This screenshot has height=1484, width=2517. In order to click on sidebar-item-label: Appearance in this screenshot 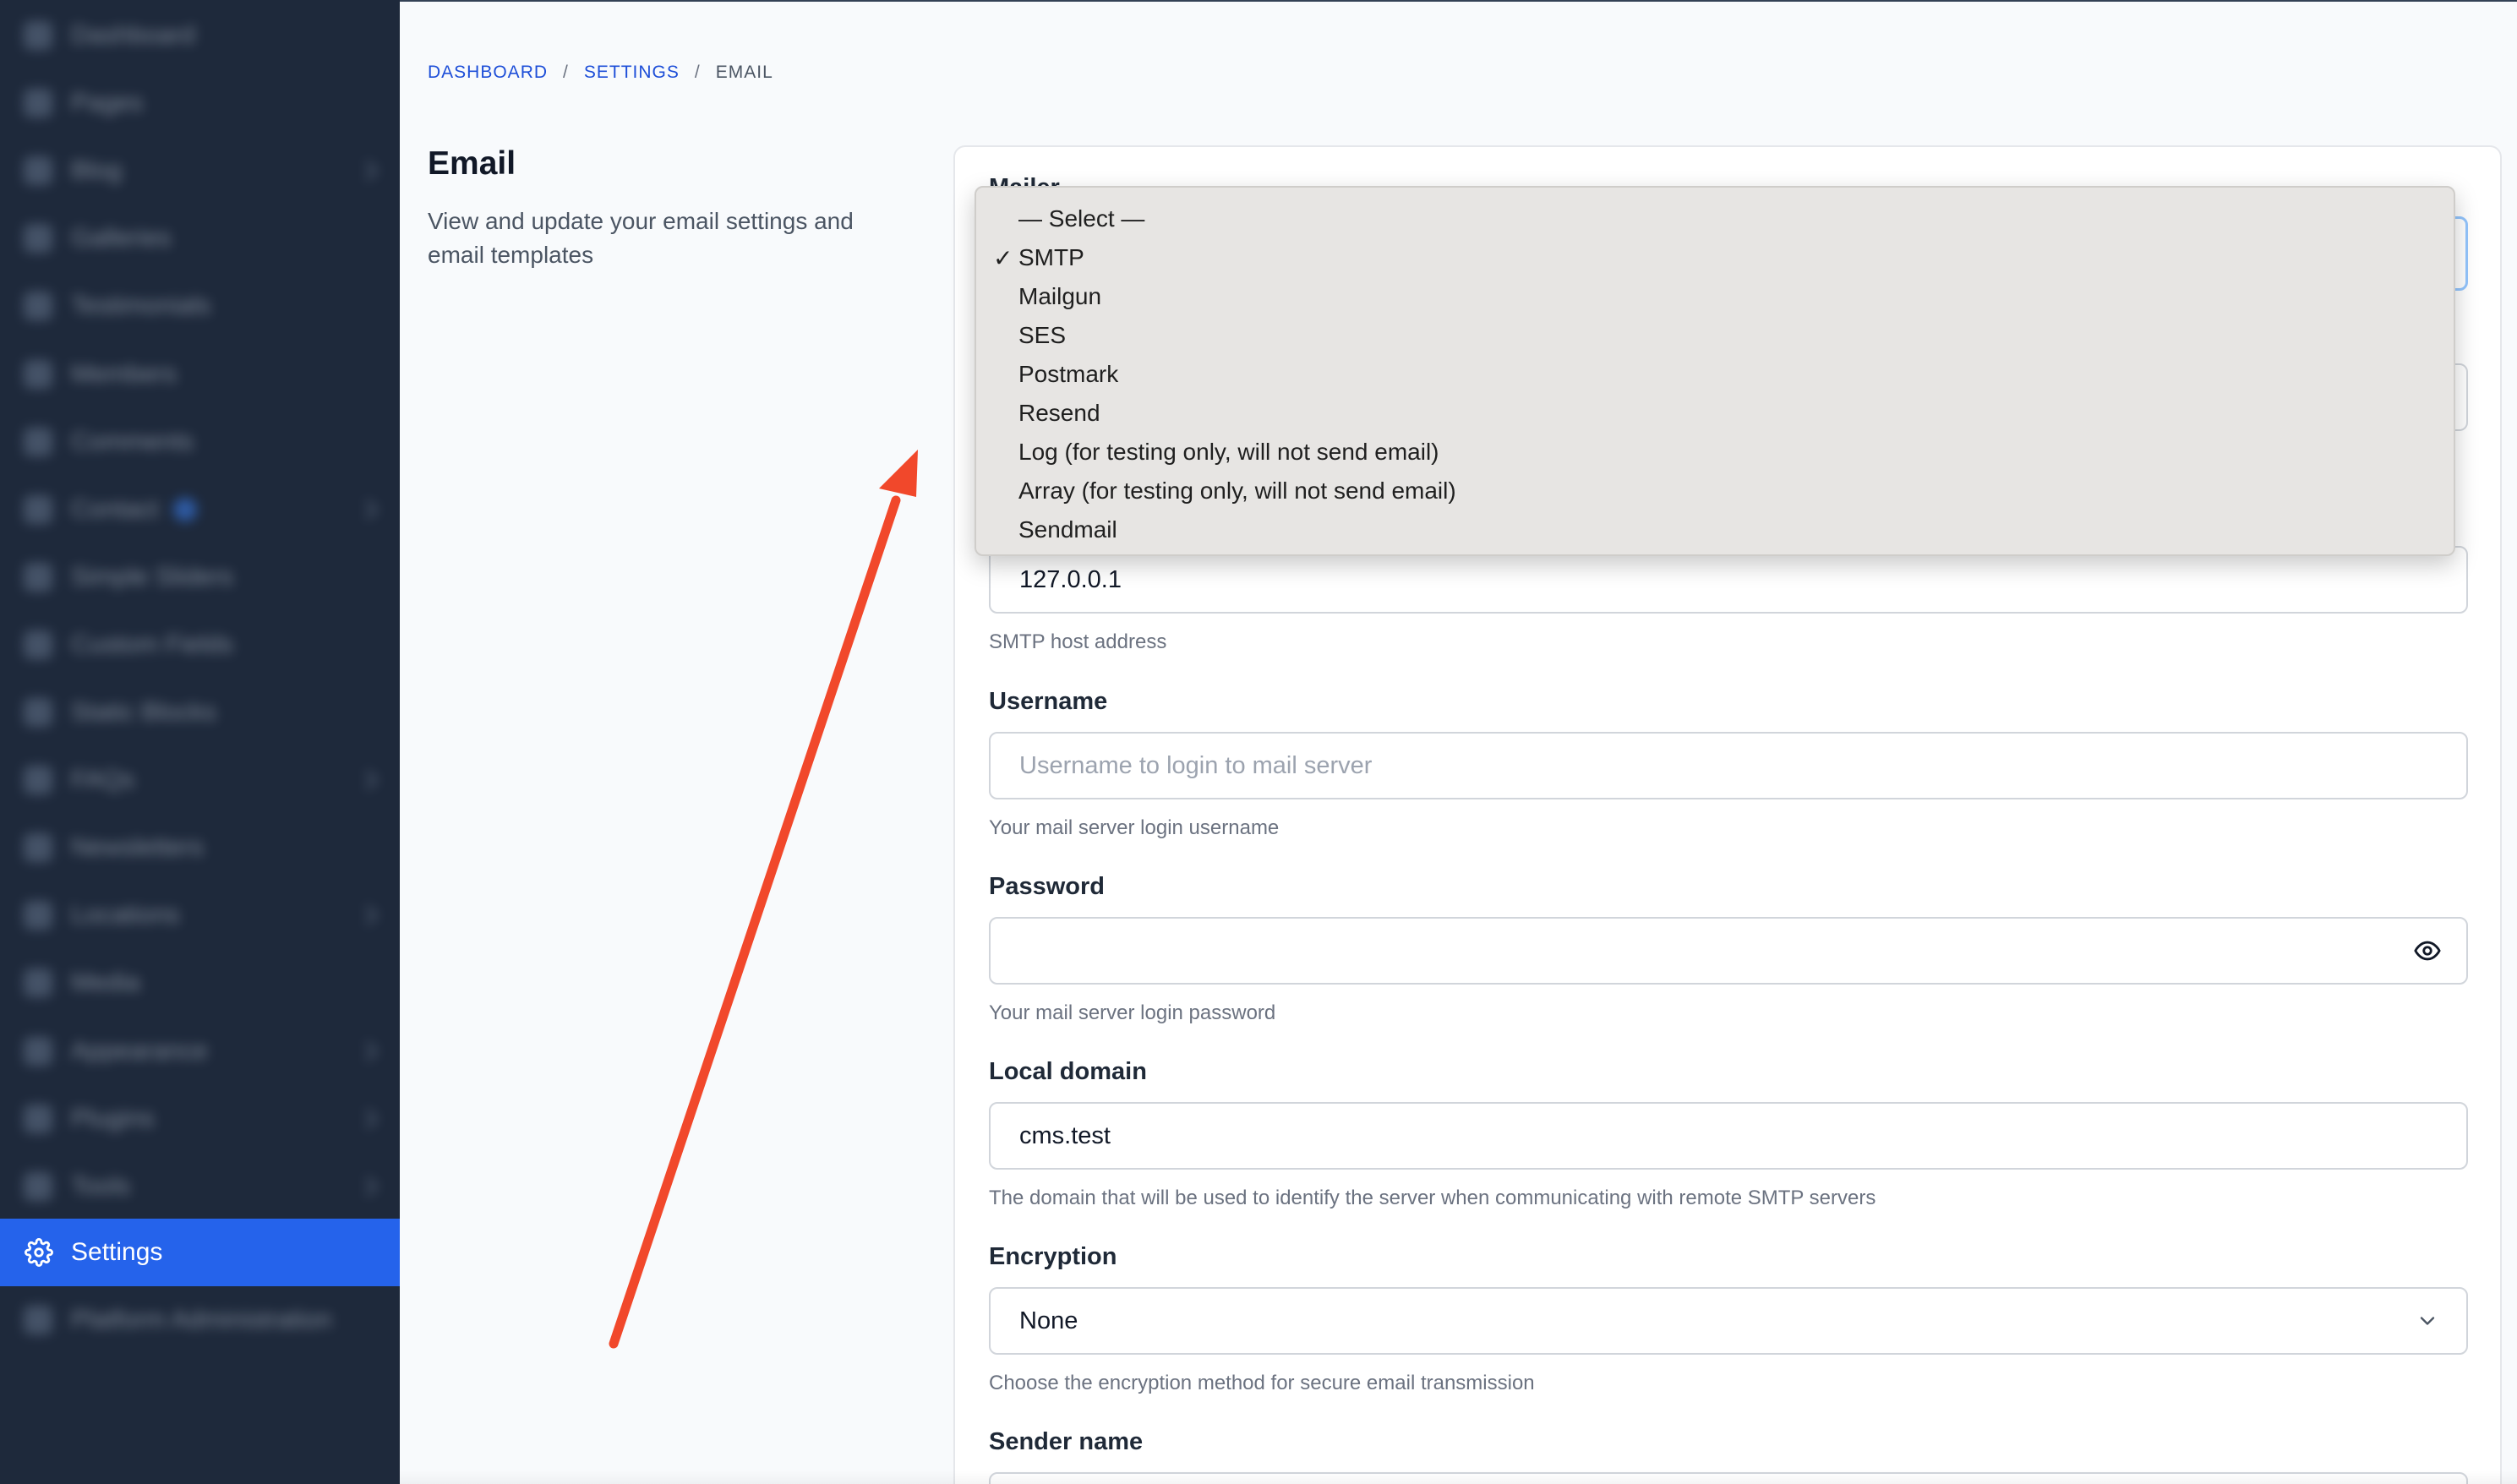, I will do `click(140, 1051)`.